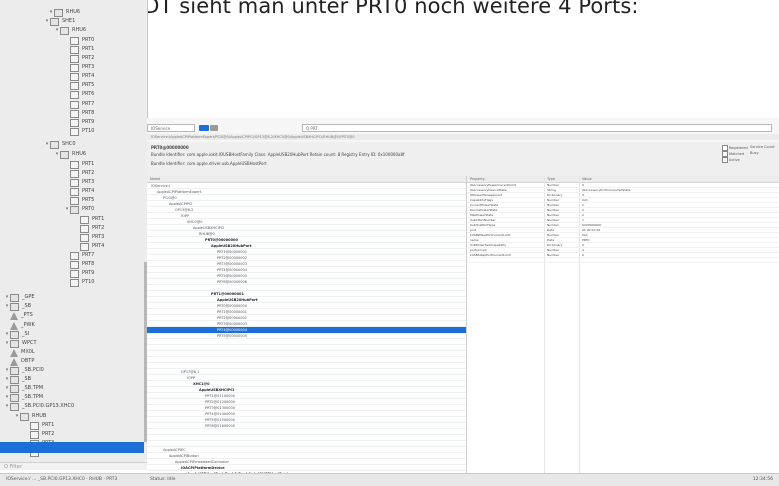 Image resolution: width=779 pixels, height=486 pixels. What do you see at coordinates (731, 160) in the screenshot?
I see `check-active: Active` at bounding box center [731, 160].